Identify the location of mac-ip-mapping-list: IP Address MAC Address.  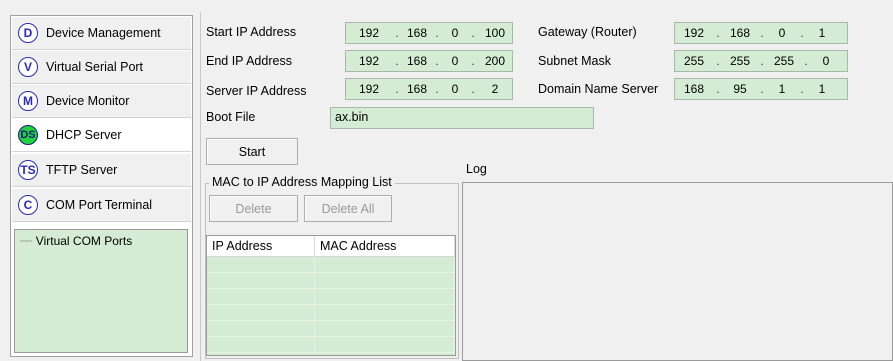
(331, 295).